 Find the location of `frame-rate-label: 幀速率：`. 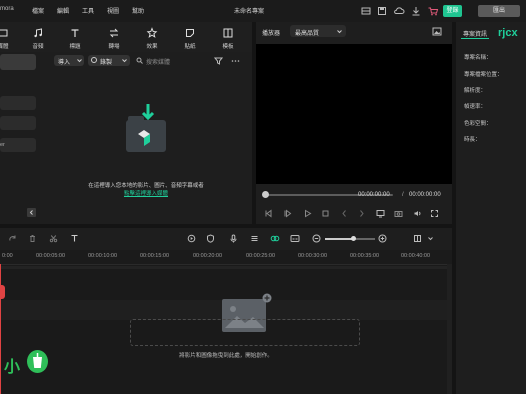

frame-rate-label: 幀速率： is located at coordinates (475, 107).